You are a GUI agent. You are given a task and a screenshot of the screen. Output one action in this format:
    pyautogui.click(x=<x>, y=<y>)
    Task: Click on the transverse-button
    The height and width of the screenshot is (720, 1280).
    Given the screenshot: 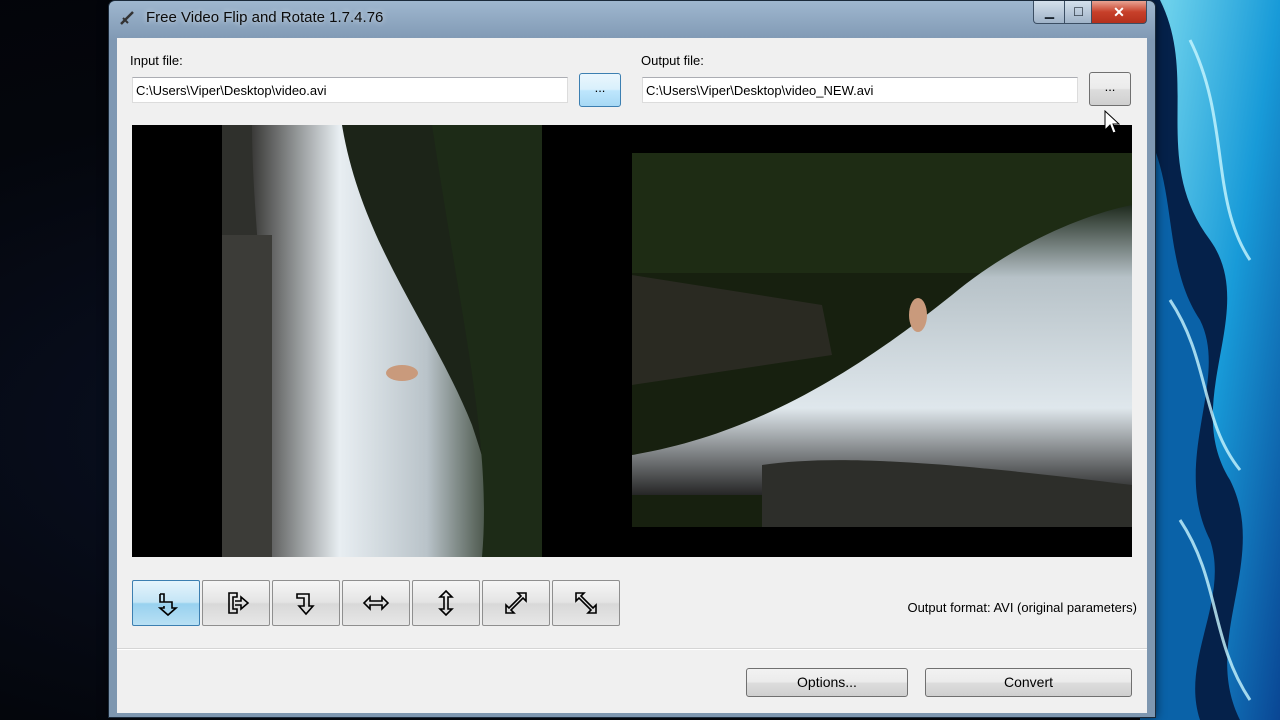 What is the action you would take?
    pyautogui.click(x=586, y=603)
    